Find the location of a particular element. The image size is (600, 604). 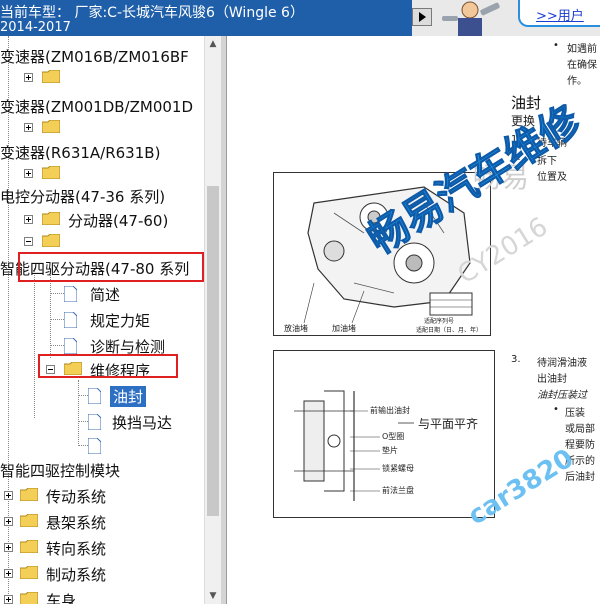

tree-item-transmission-r631a: 变速器(R631A/R631B) is located at coordinates (102, 152).